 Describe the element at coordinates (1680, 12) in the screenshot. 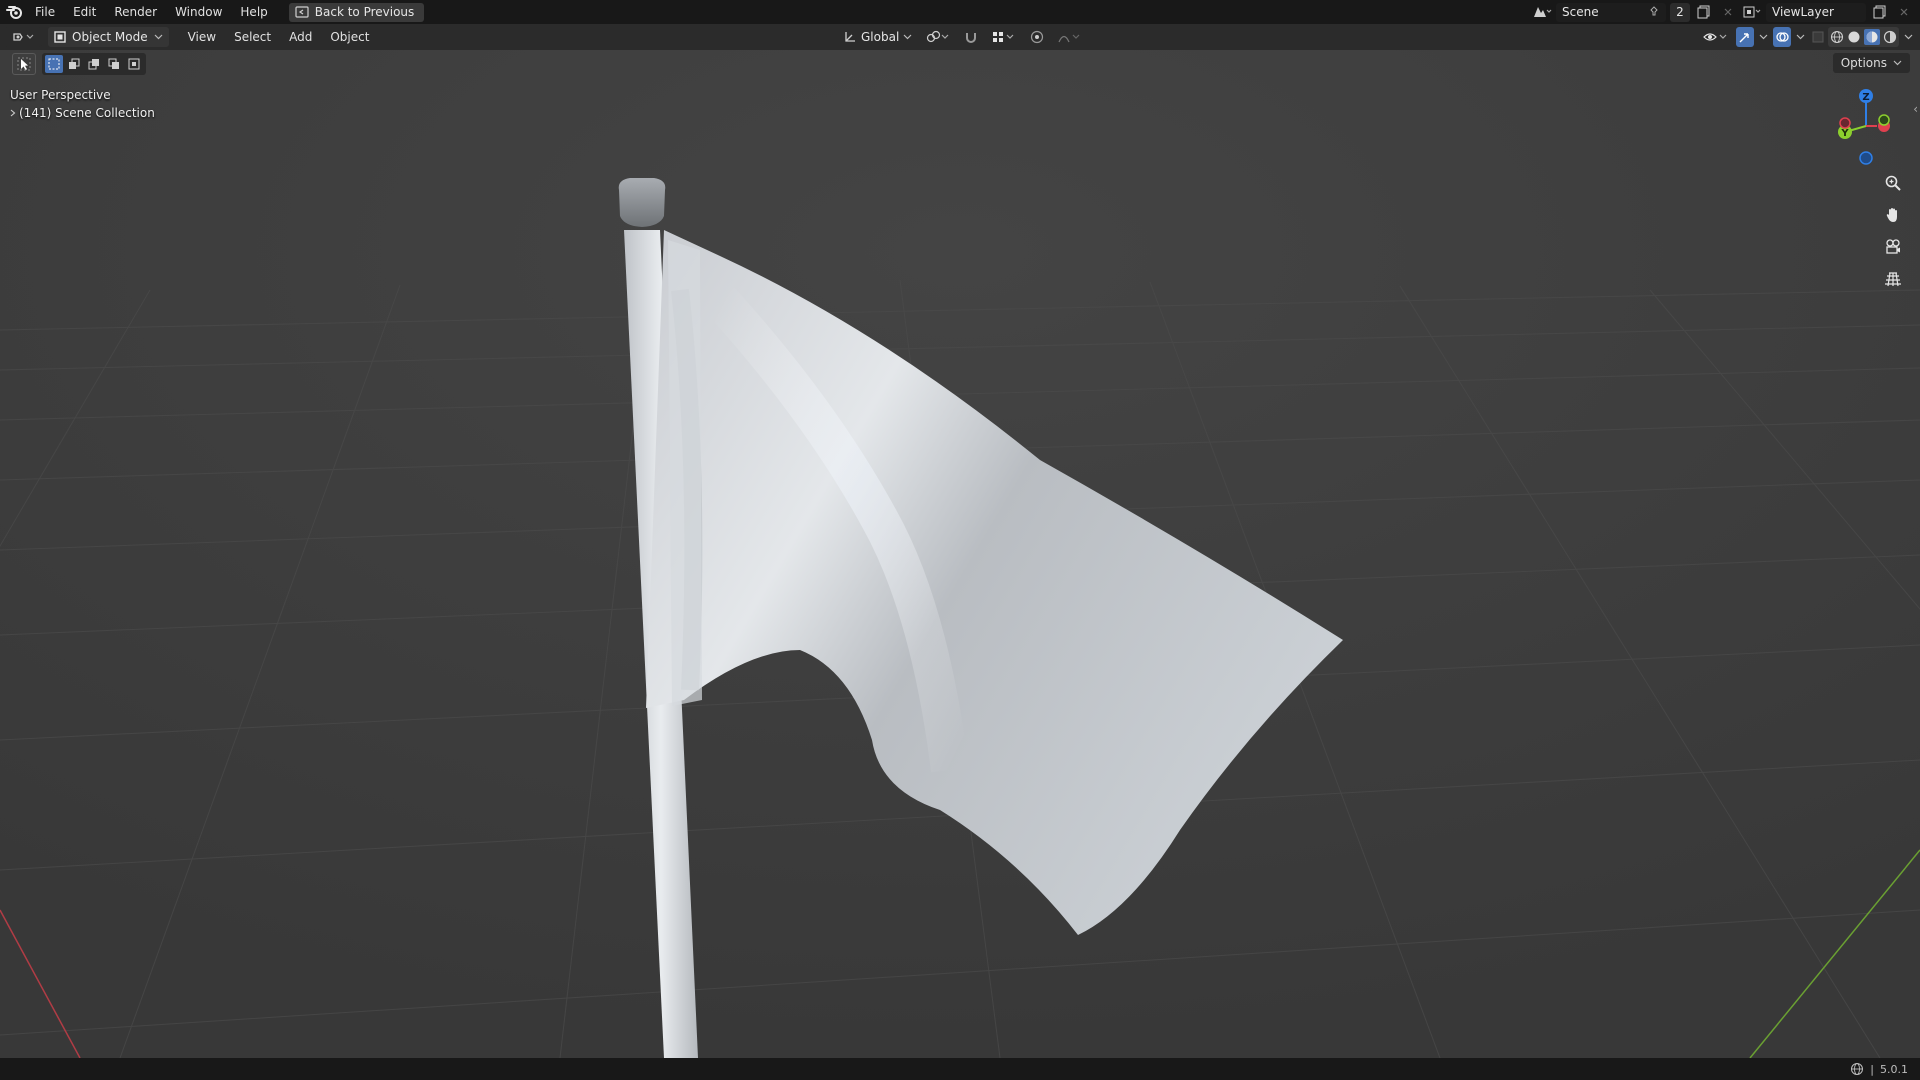

I see `scene-users-count: 2` at that location.